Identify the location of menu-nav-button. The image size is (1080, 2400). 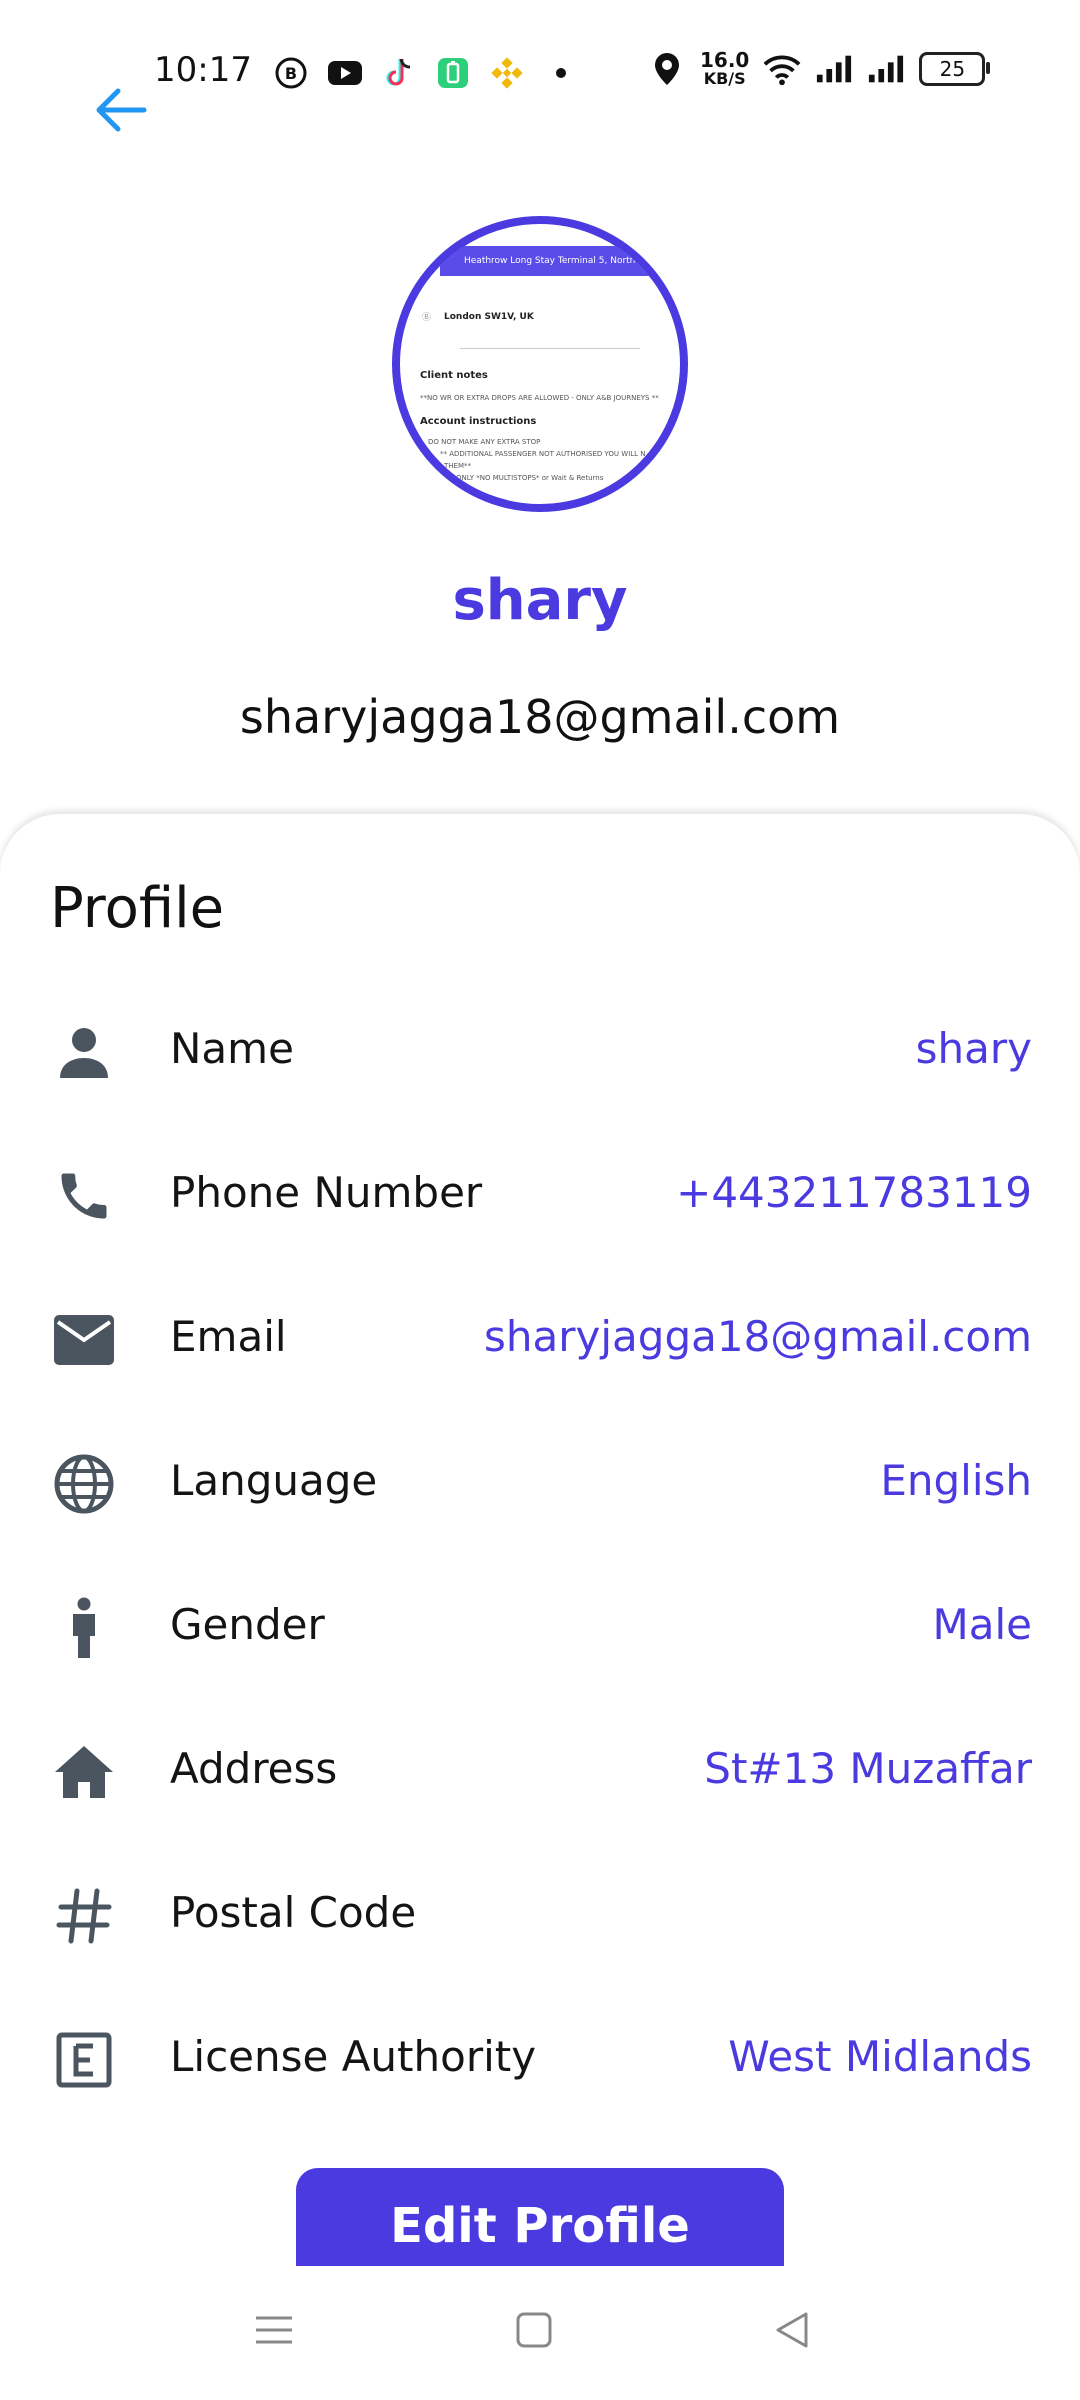
(274, 2330).